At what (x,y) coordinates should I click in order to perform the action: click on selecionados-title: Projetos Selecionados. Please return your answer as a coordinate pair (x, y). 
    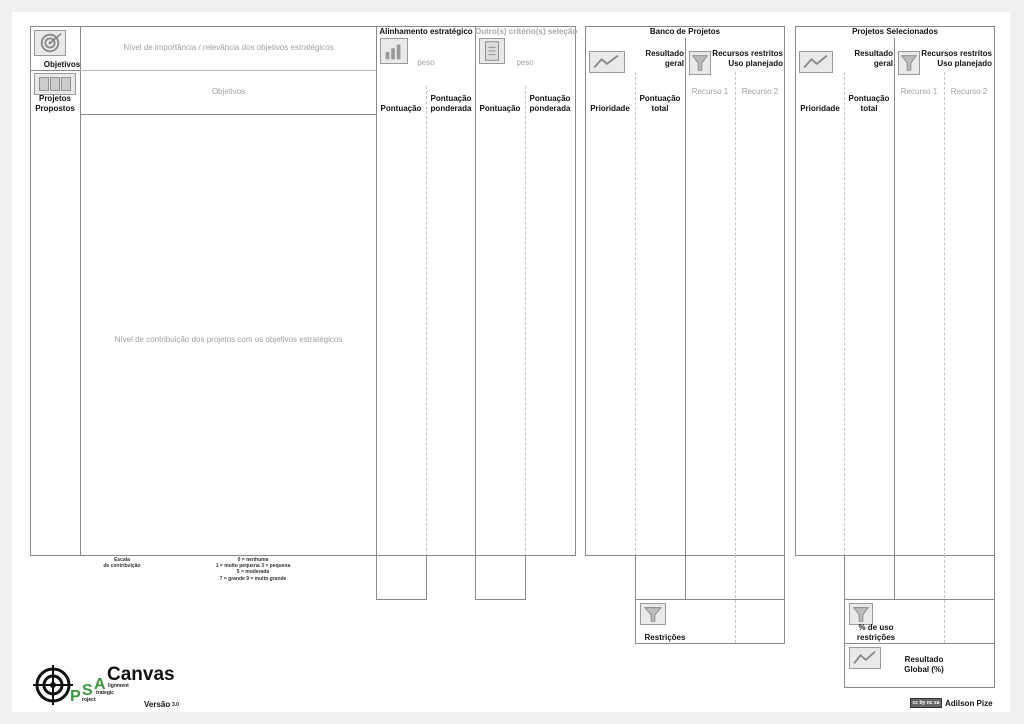
    Looking at the image, I should click on (895, 31).